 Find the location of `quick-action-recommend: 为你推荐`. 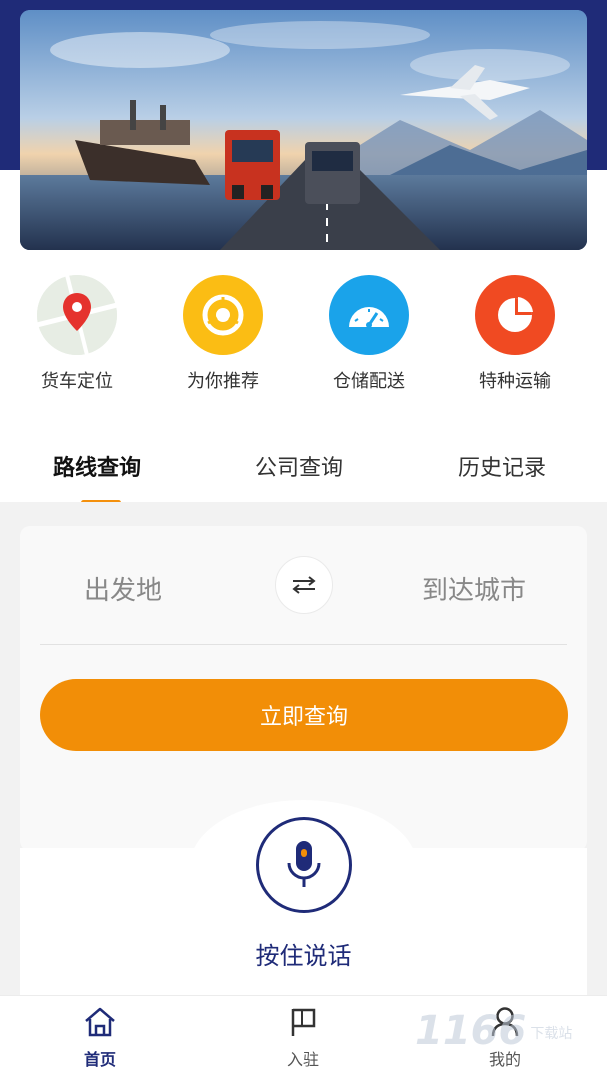

quick-action-recommend: 为你推荐 is located at coordinates (223, 334).